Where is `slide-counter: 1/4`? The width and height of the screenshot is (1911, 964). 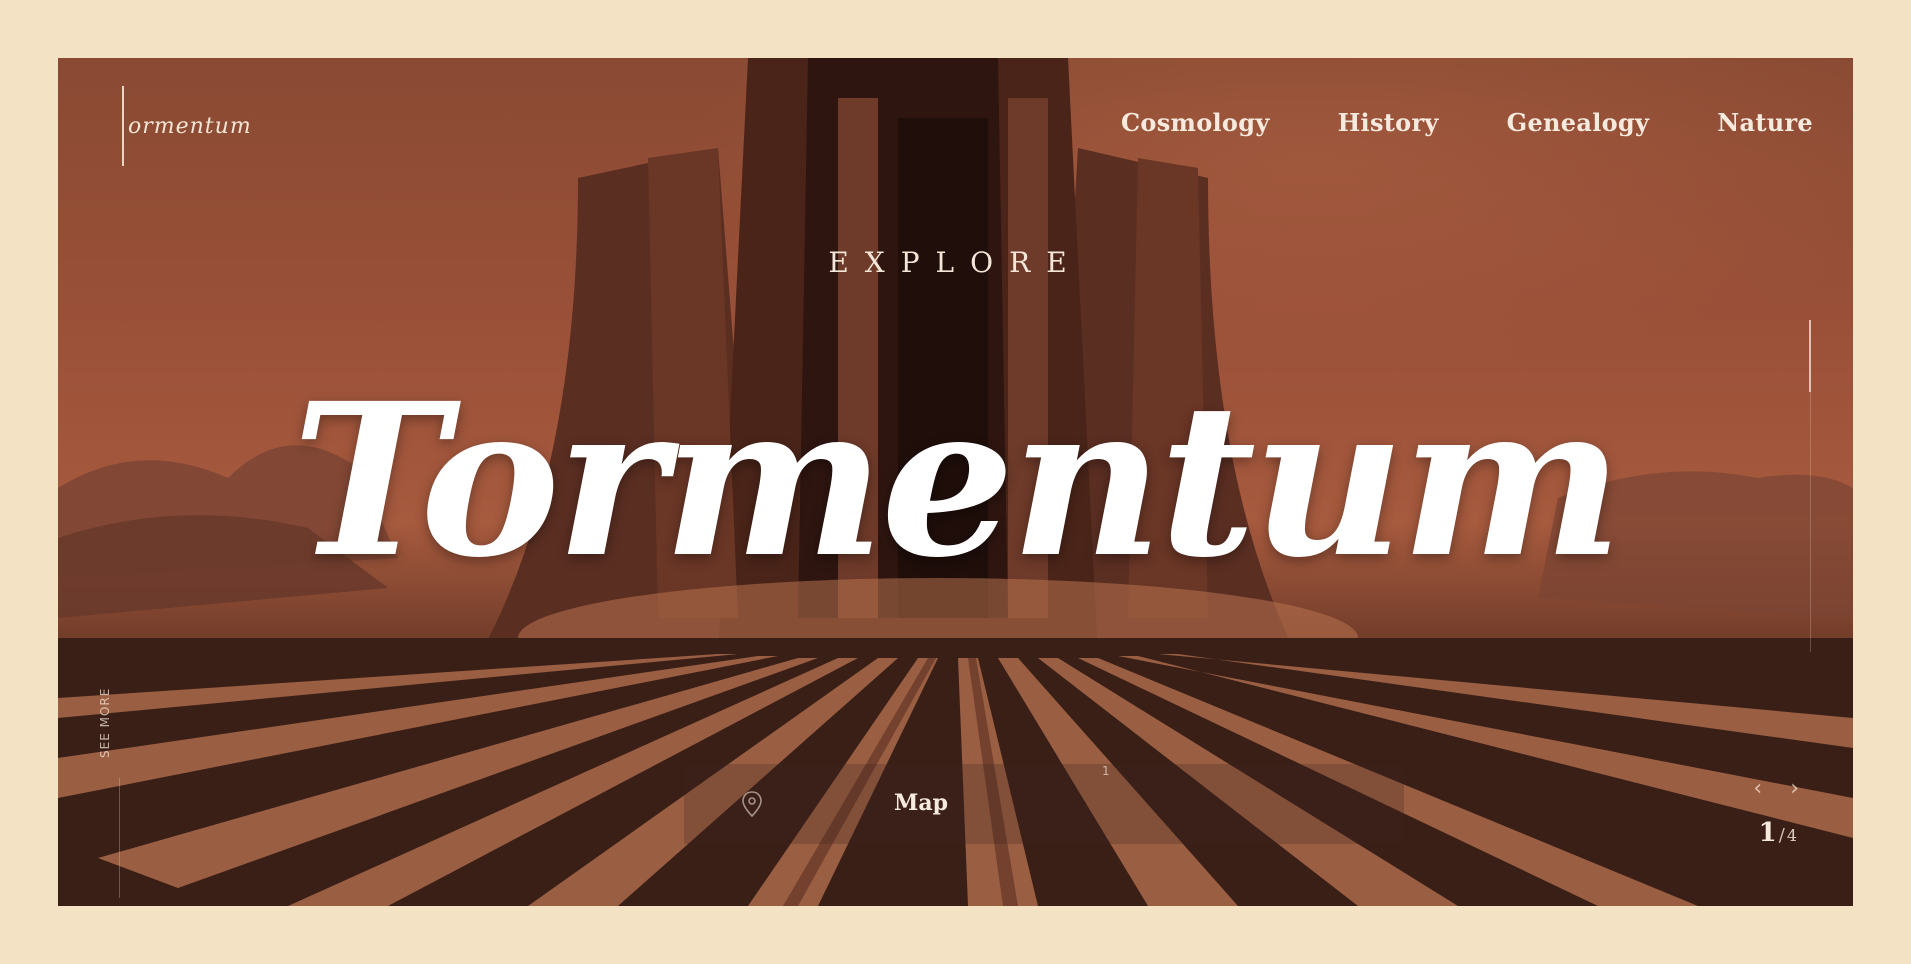
slide-counter: 1/4 is located at coordinates (1778, 833).